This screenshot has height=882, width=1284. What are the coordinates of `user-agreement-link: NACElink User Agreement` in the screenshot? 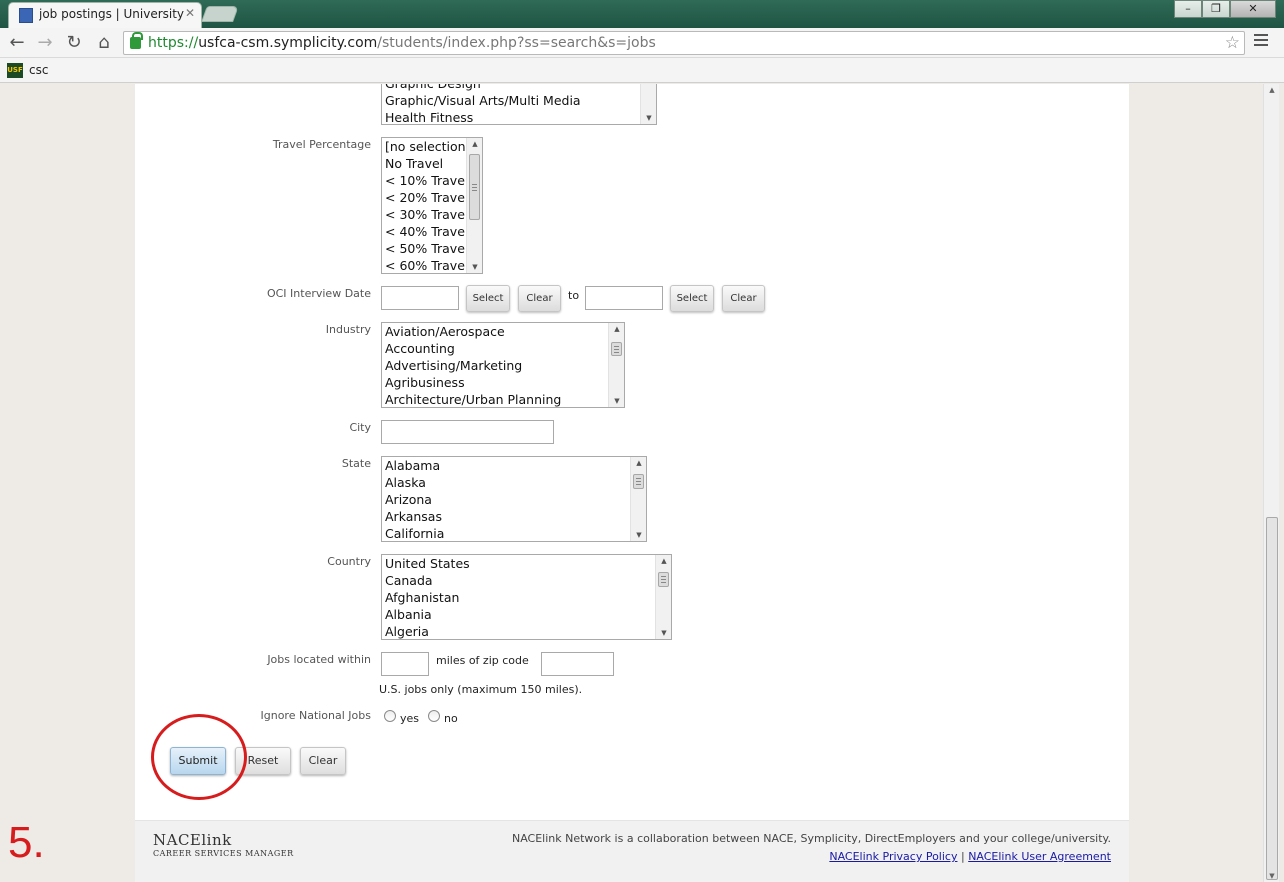 It's located at (1039, 856).